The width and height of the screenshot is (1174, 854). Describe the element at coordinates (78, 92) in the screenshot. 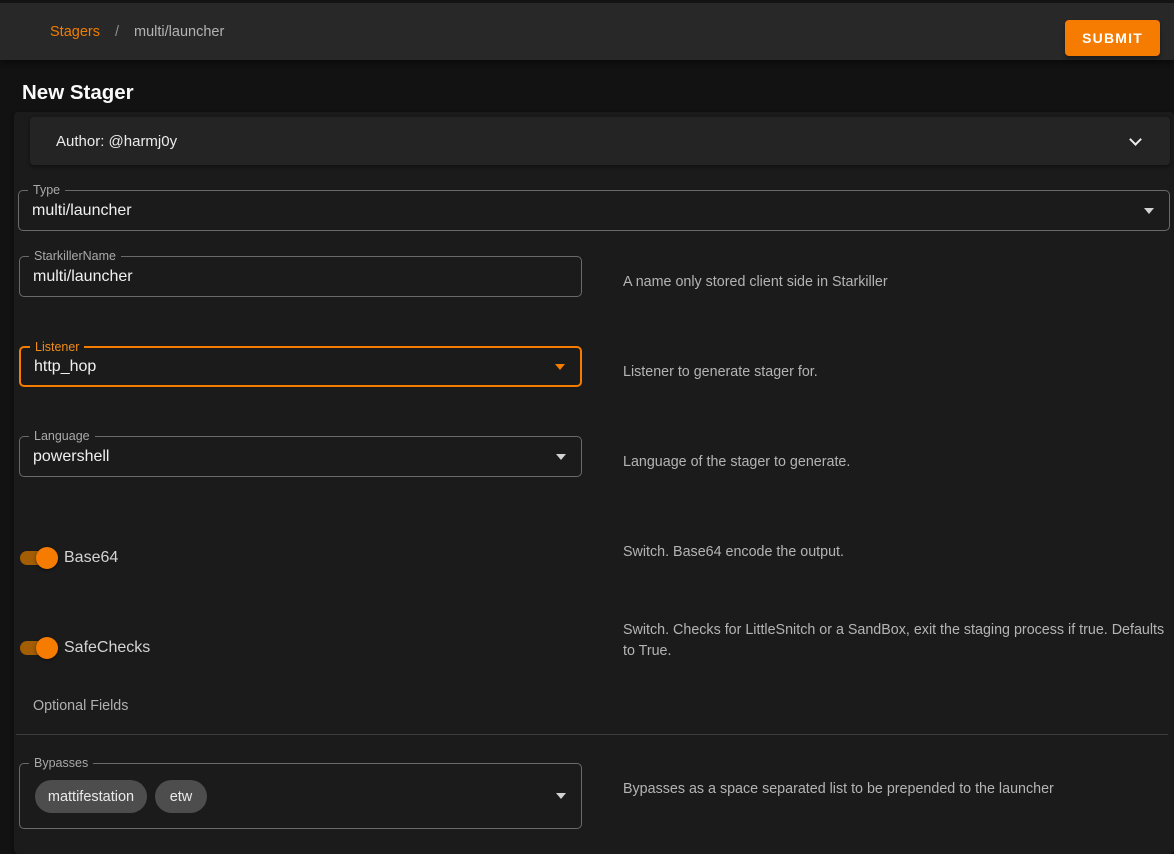

I see `page-title: New Stager` at that location.